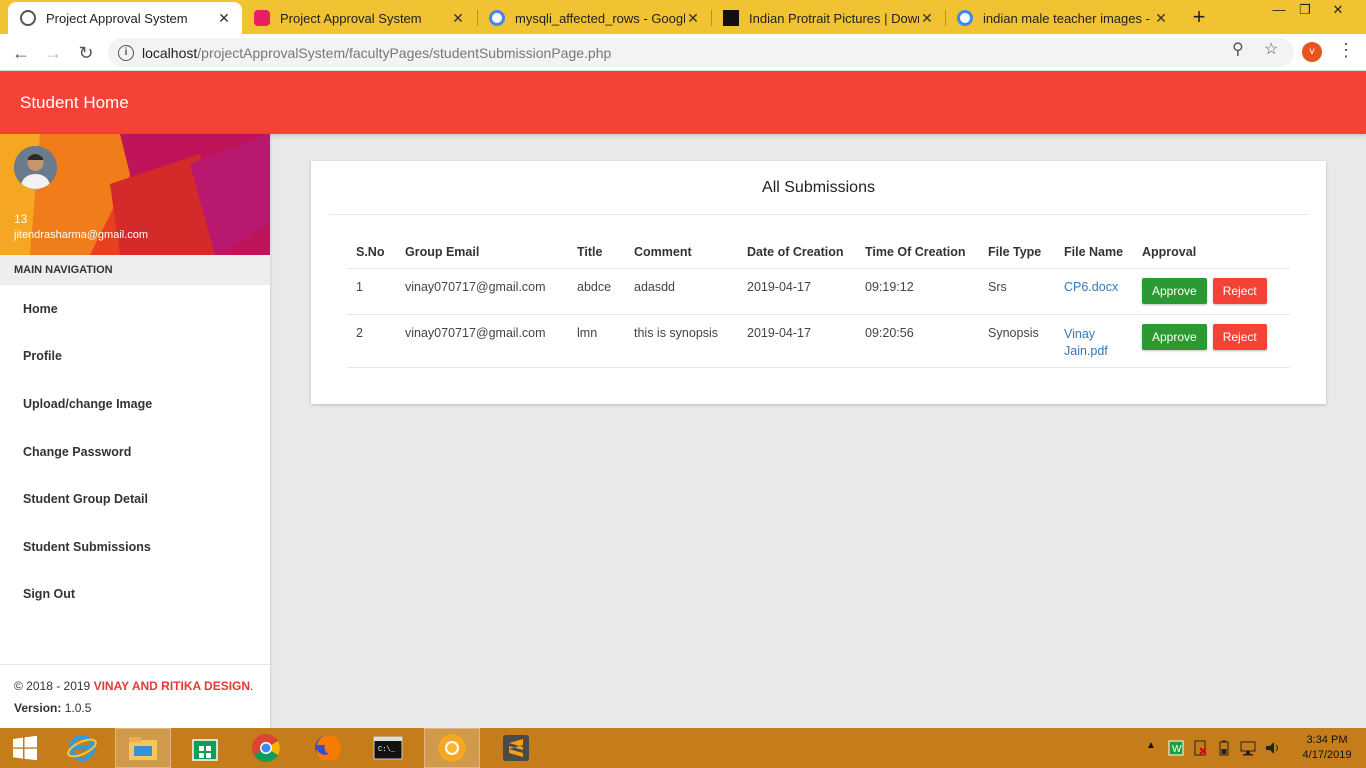  Describe the element at coordinates (1211, 253) in the screenshot. I see `column-header-approval: Approval` at that location.